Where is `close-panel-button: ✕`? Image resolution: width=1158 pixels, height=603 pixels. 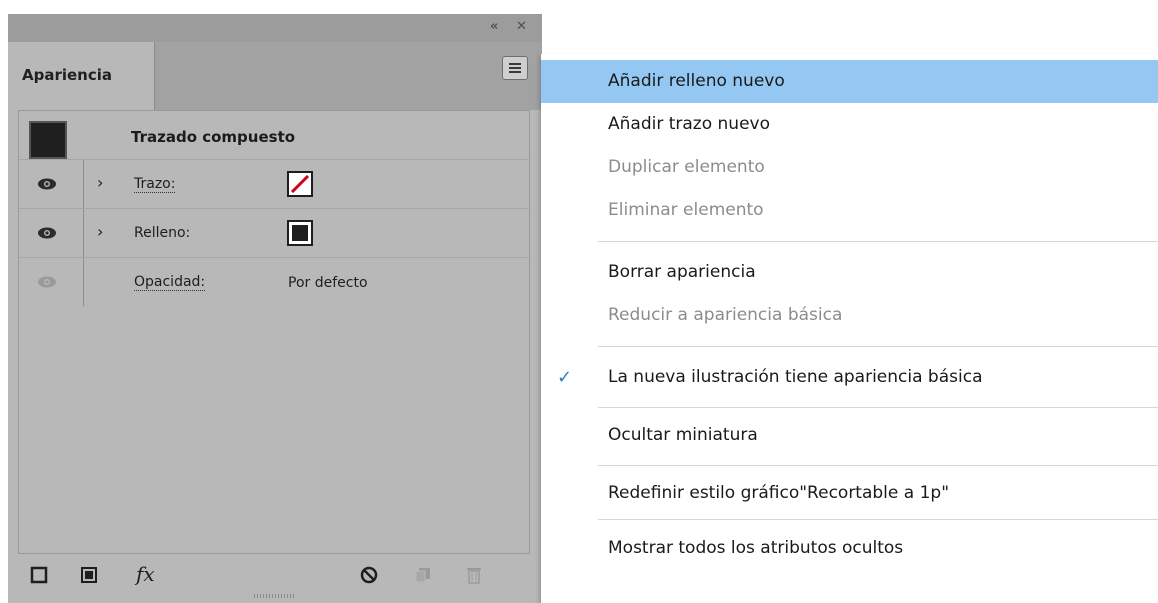
close-panel-button: ✕ is located at coordinates (521, 27).